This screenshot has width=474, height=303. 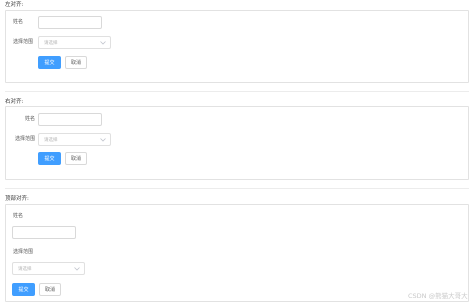 I want to click on watermark: CSDN @熊猫大哥大, so click(x=438, y=296).